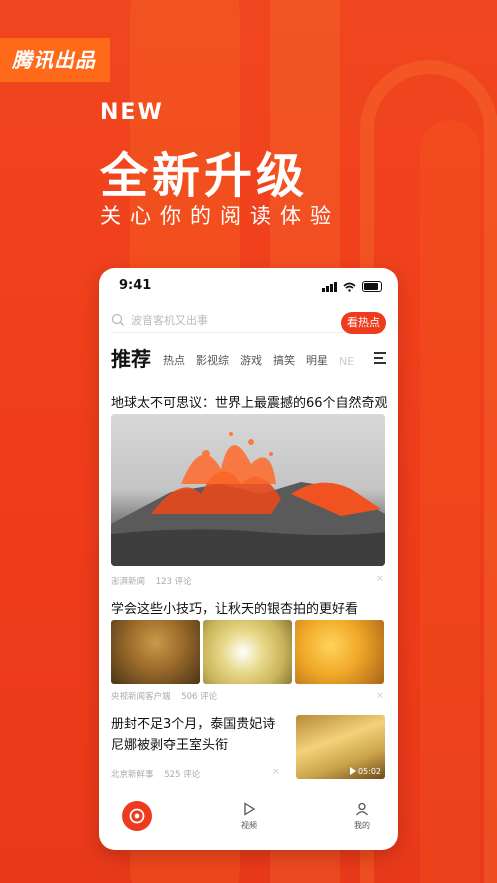 This screenshot has width=497, height=883. Describe the element at coordinates (349, 287) in the screenshot. I see `wifi-icon` at that location.